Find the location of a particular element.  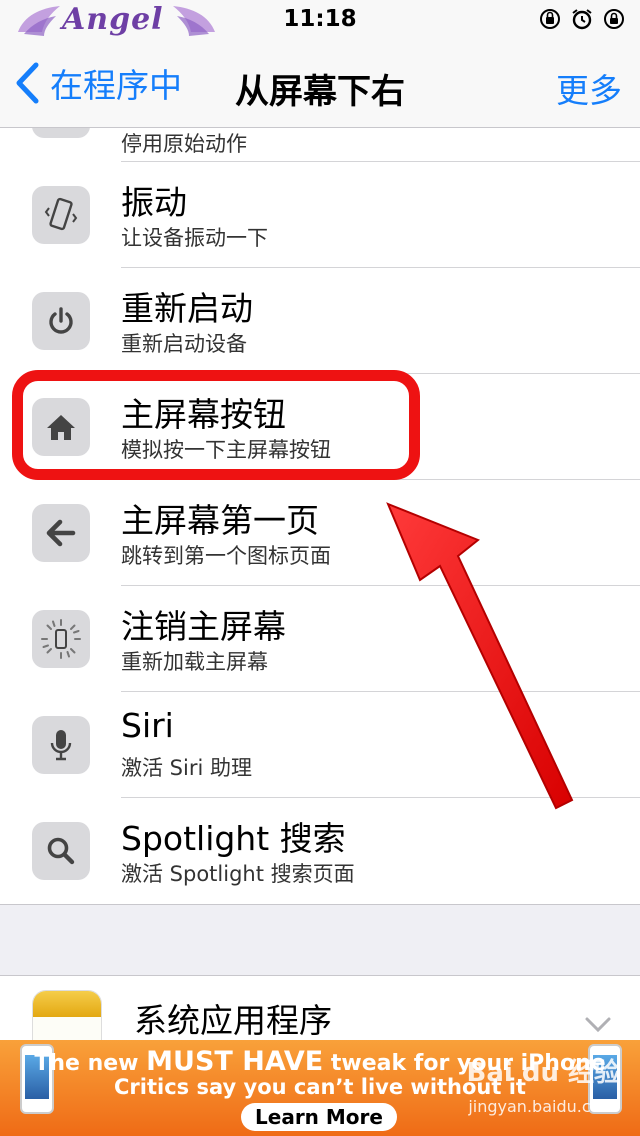

chevron-down-icon is located at coordinates (598, 1025).